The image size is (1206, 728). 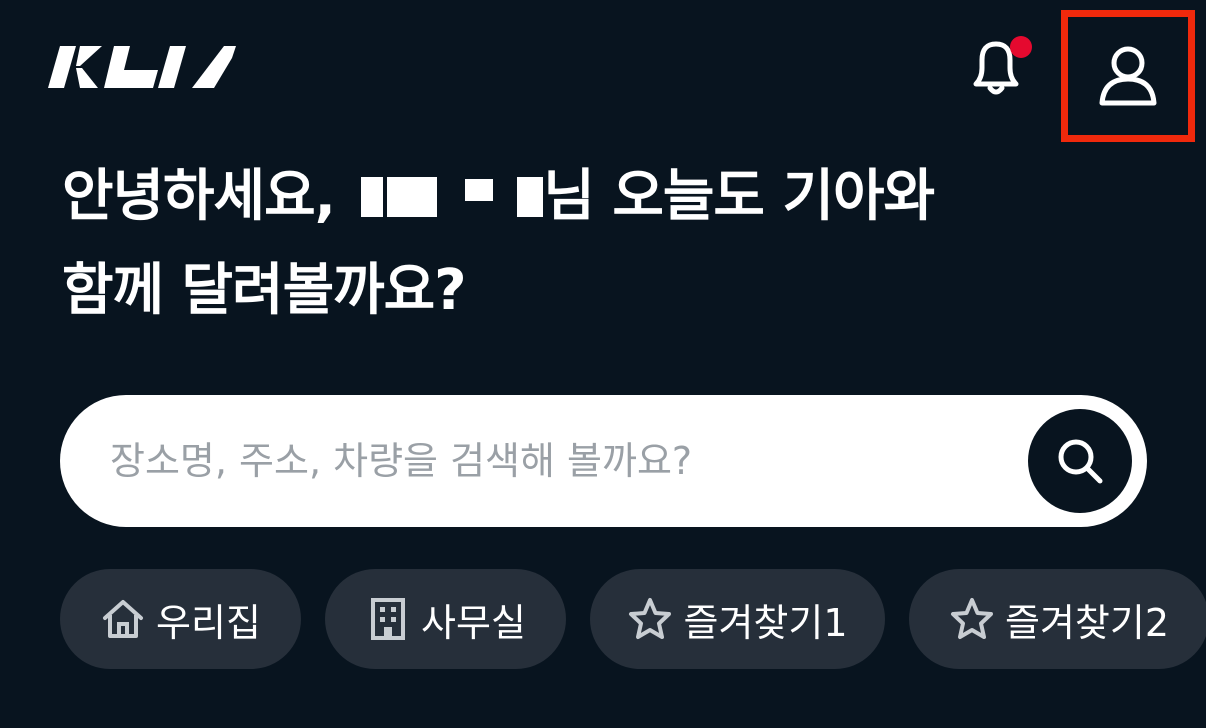 What do you see at coordinates (123, 619) in the screenshot?
I see `home-icon` at bounding box center [123, 619].